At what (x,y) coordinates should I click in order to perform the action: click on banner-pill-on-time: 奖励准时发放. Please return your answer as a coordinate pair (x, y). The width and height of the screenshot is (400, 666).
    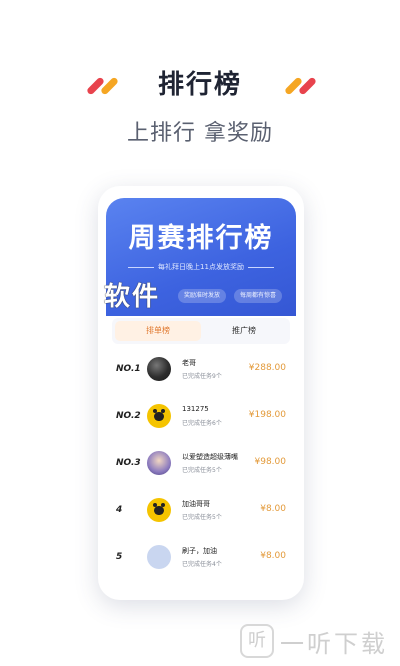
    Looking at the image, I should click on (202, 296).